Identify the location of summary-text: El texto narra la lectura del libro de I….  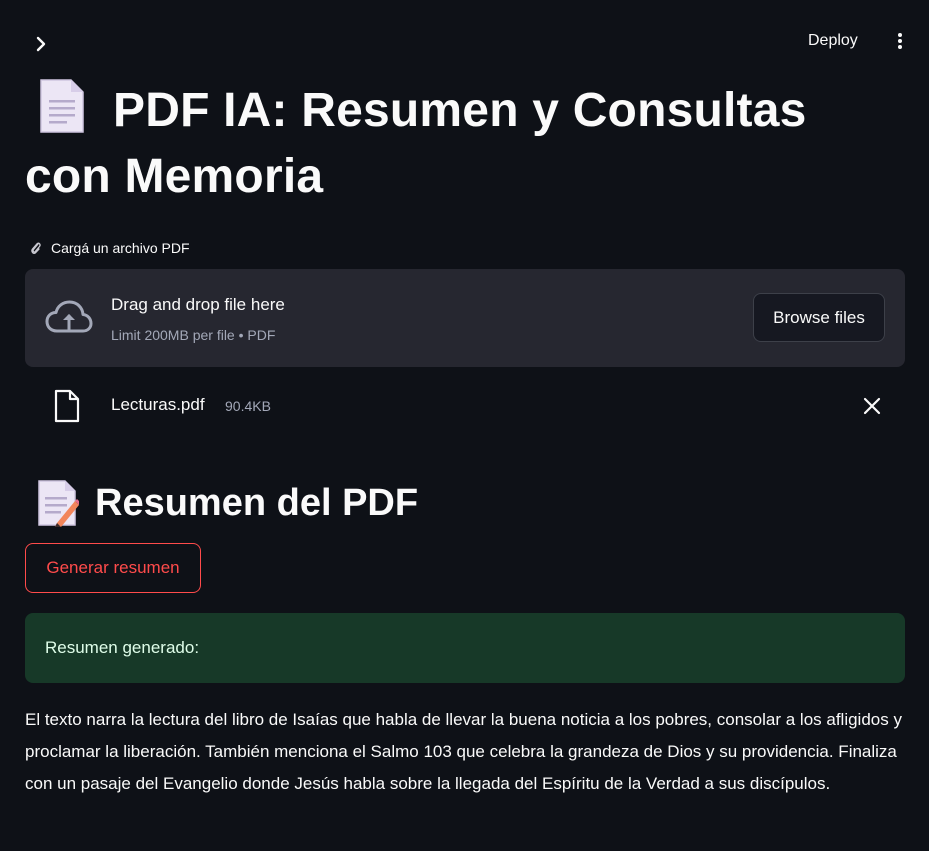
(463, 751).